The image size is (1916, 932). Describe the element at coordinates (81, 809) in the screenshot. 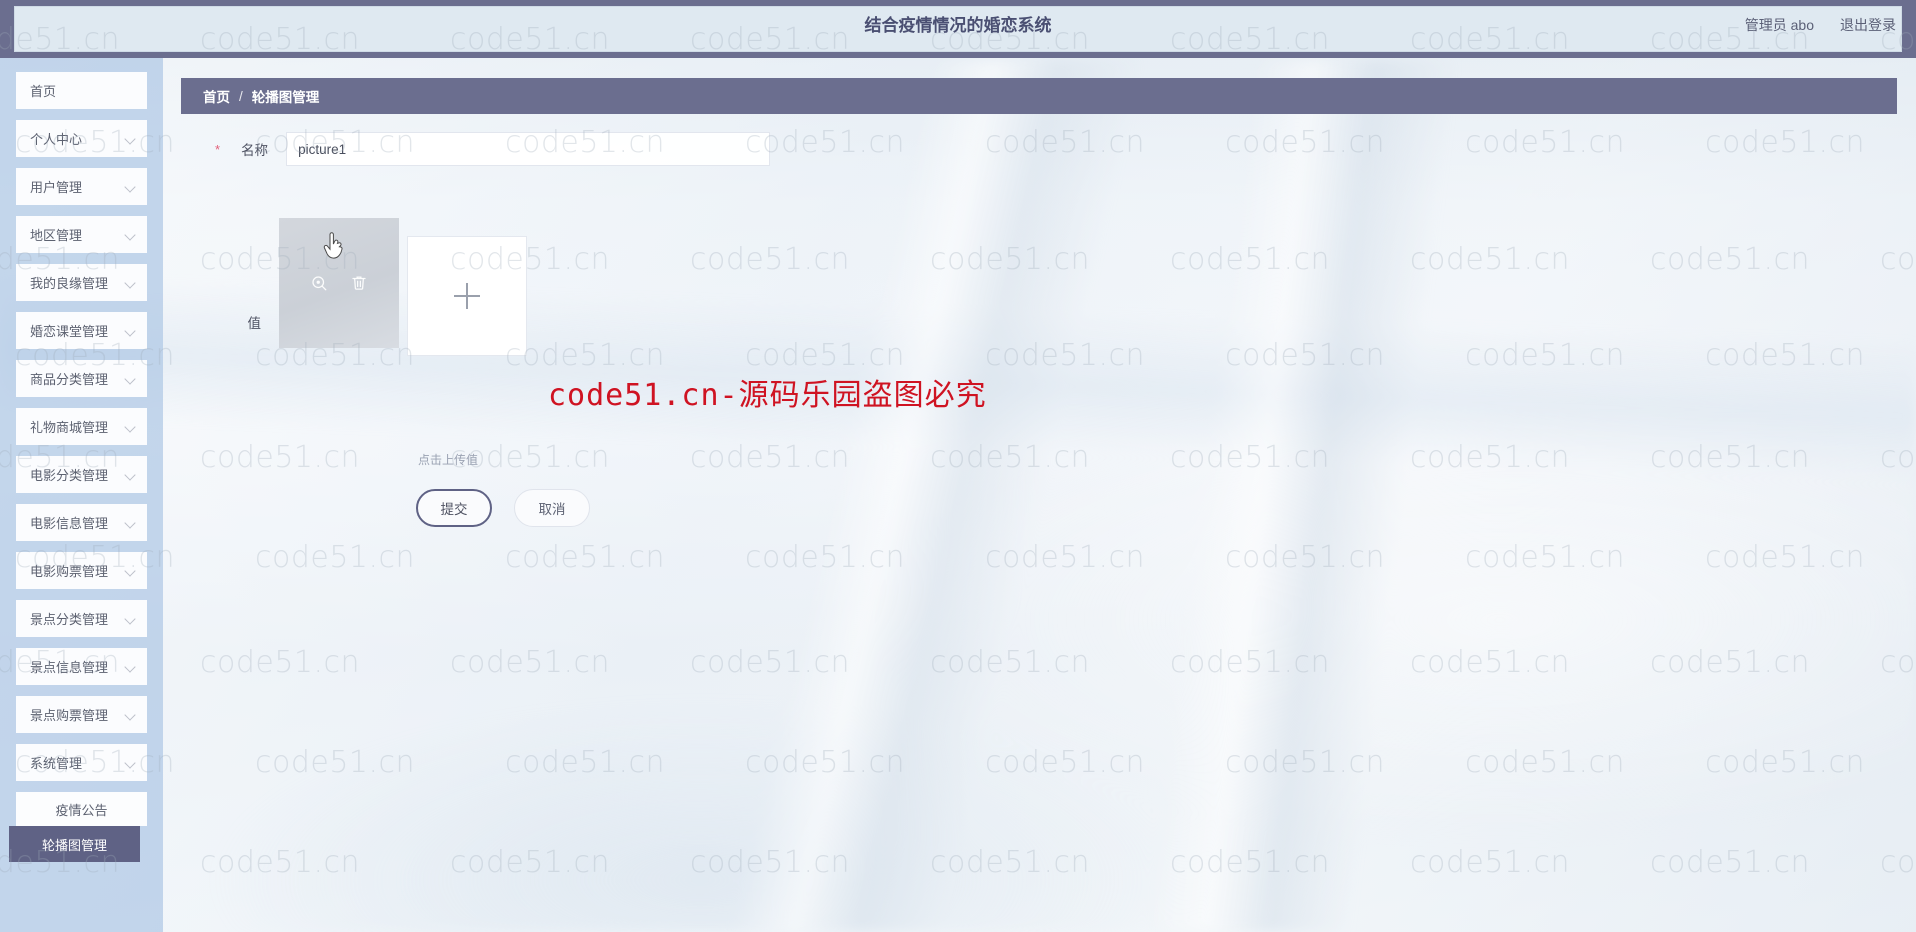

I see `sidebar-subitem-0: 疫情公告` at that location.